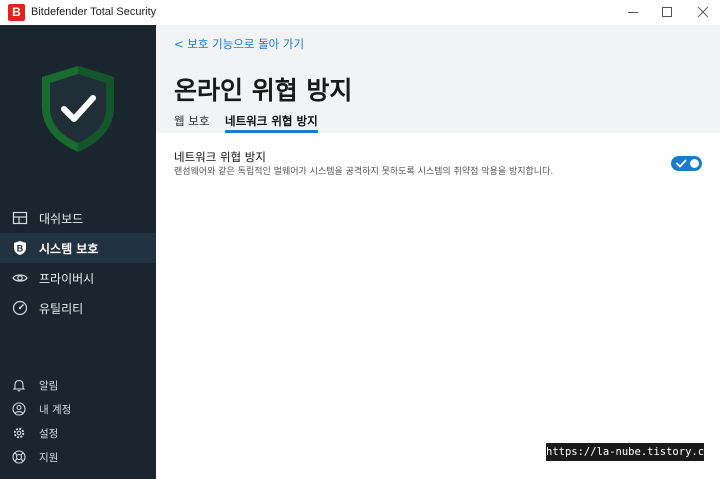 The height and width of the screenshot is (479, 720). Describe the element at coordinates (360, 12) in the screenshot. I see `title-bar: B Bitdefender Total Security` at that location.